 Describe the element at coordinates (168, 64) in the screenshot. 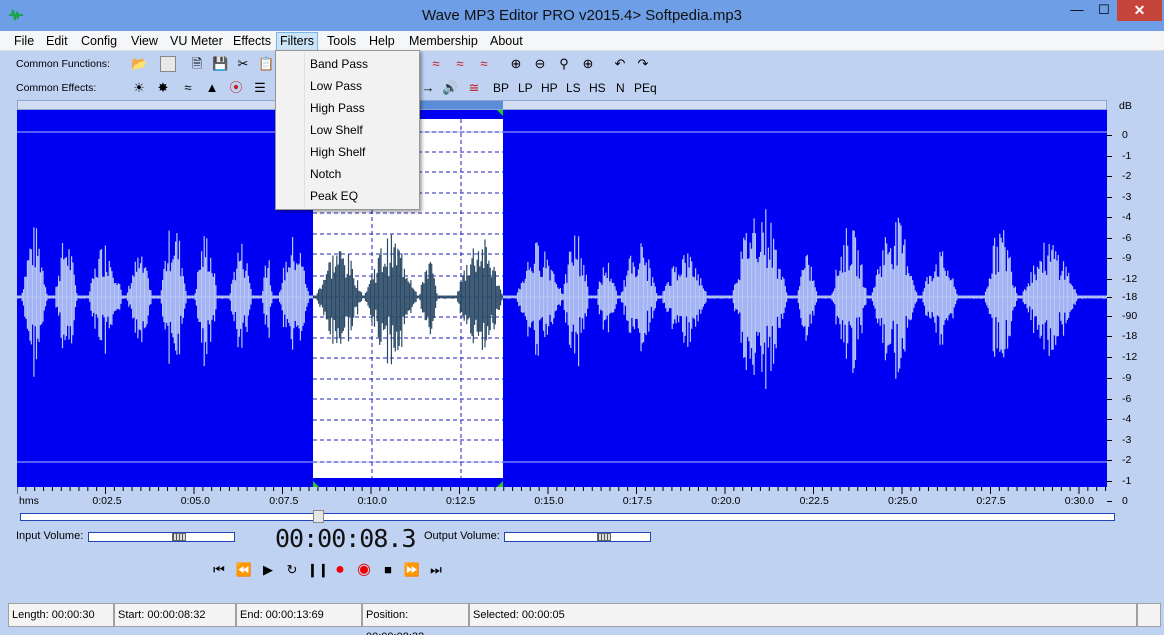

I see `blank-icon` at that location.